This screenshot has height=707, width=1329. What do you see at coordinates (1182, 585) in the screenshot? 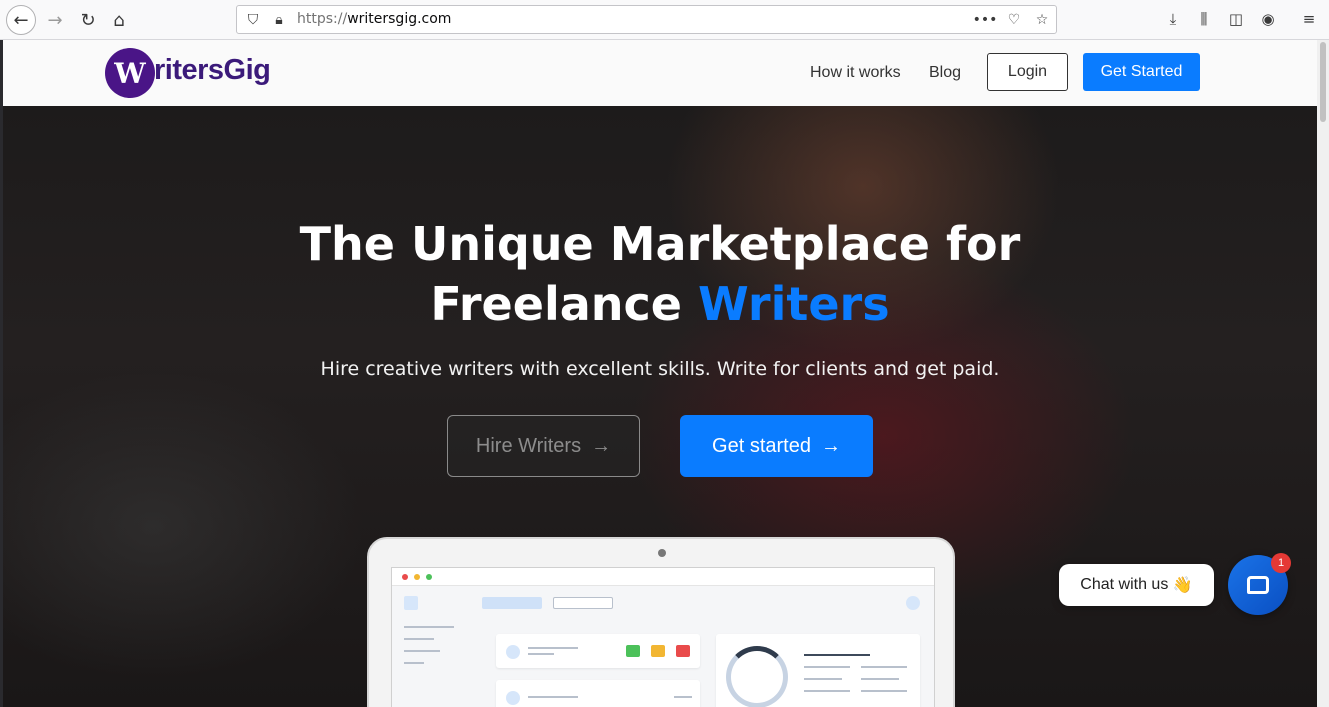
I see `waving-hand-icon: 👋` at bounding box center [1182, 585].